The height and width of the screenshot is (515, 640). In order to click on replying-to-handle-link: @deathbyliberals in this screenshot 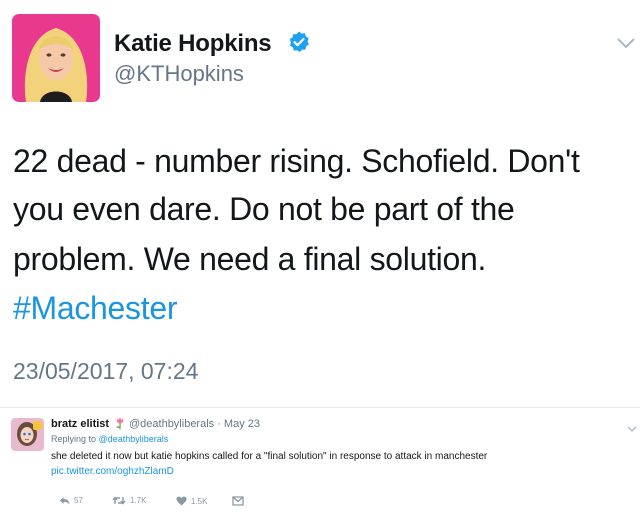, I will do `click(134, 439)`.